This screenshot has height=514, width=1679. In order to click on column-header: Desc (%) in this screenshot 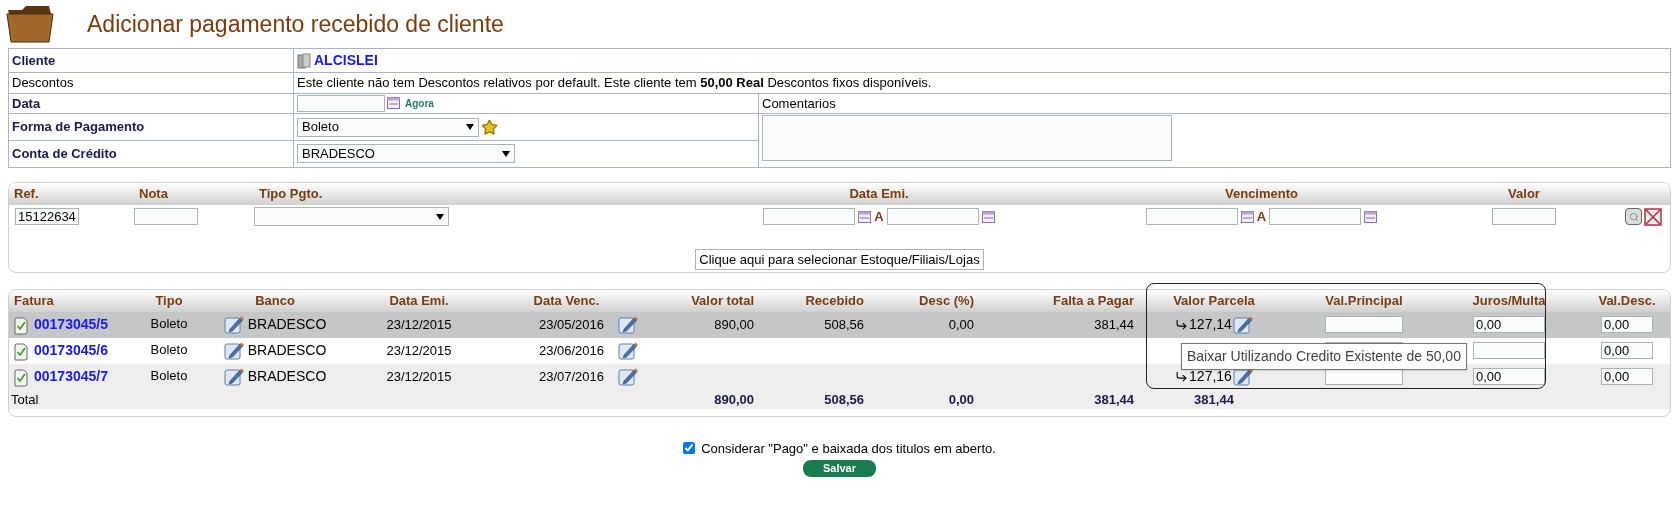, I will do `click(919, 300)`.